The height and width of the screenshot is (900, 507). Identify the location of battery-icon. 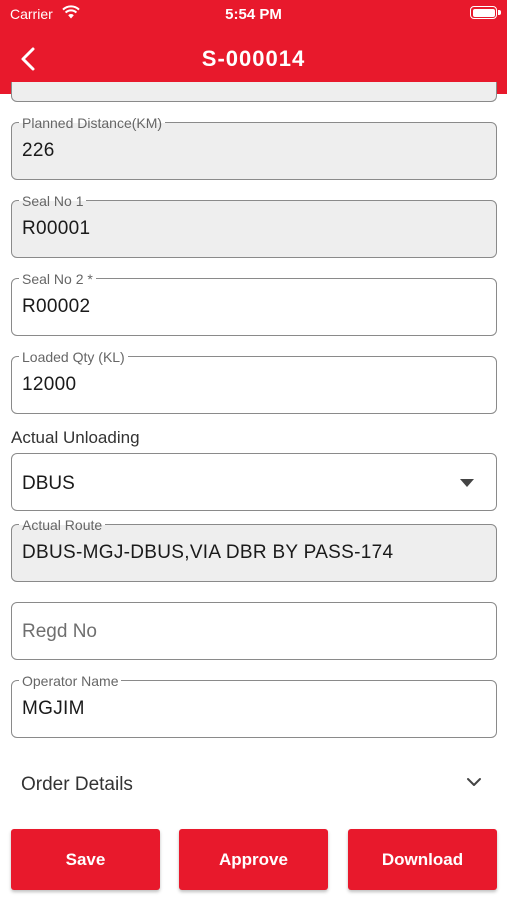
(485, 12).